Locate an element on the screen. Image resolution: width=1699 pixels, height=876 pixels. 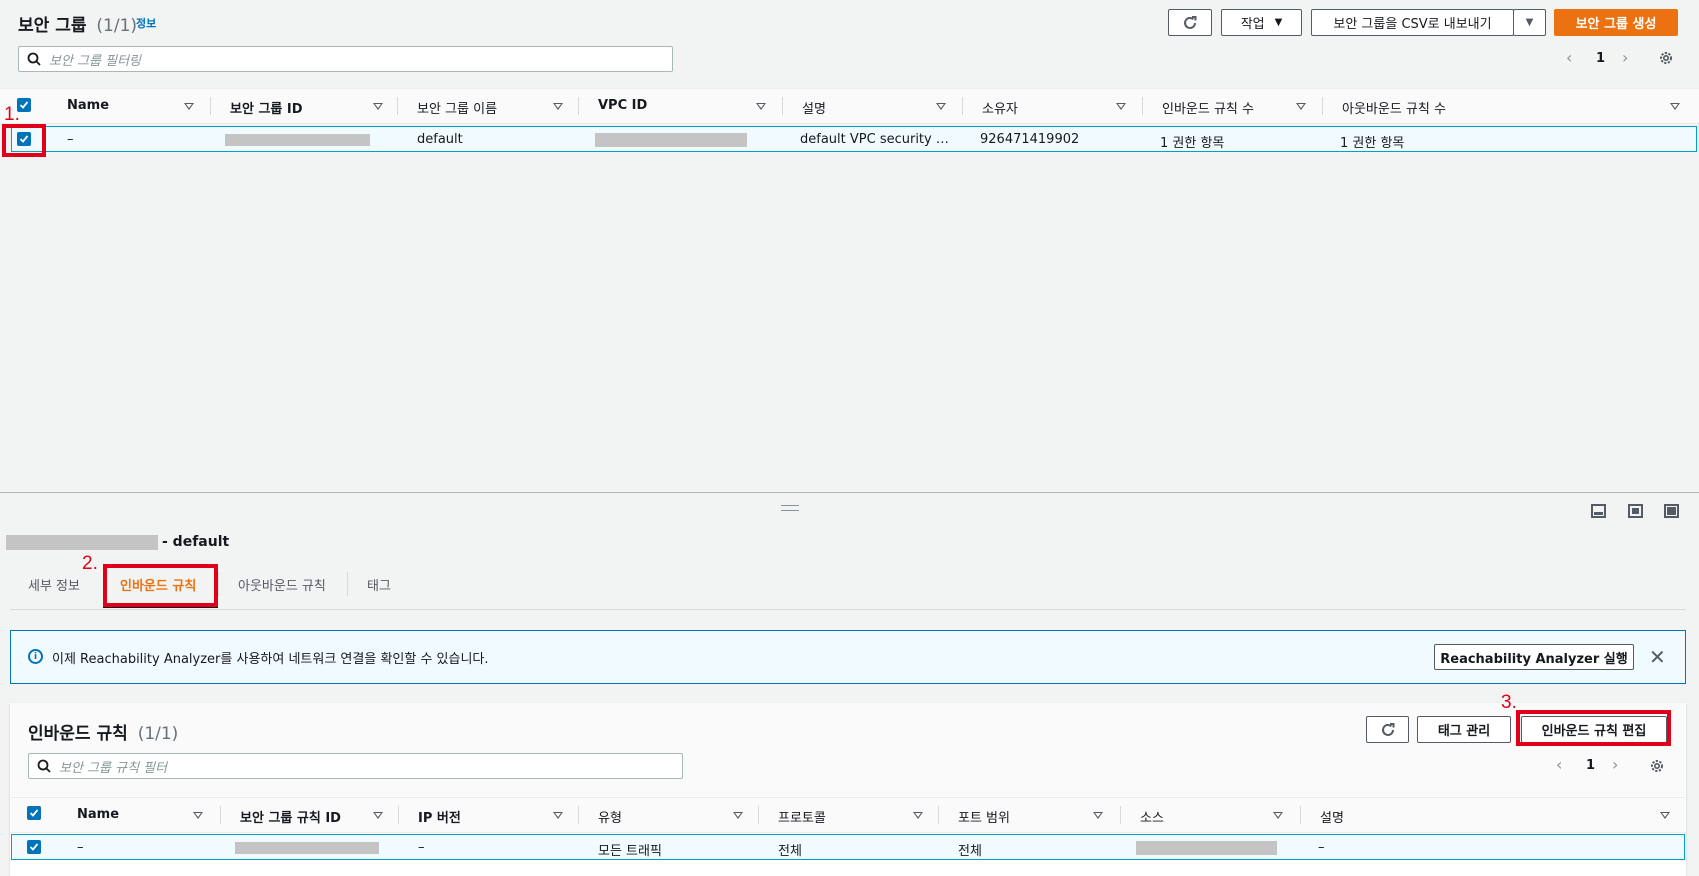
export-options-dropdown: ▼ is located at coordinates (1529, 22).